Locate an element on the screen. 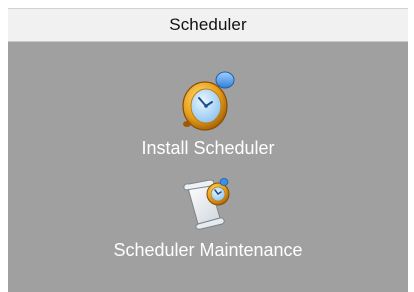  install-scheduler-label: Install Scheduler is located at coordinates (208, 148).